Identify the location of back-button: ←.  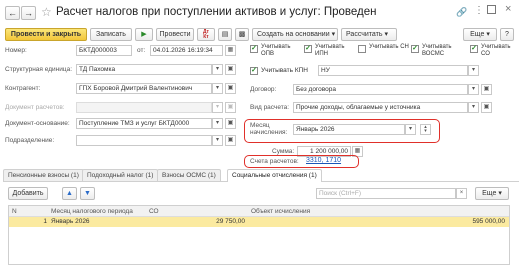
(12, 13).